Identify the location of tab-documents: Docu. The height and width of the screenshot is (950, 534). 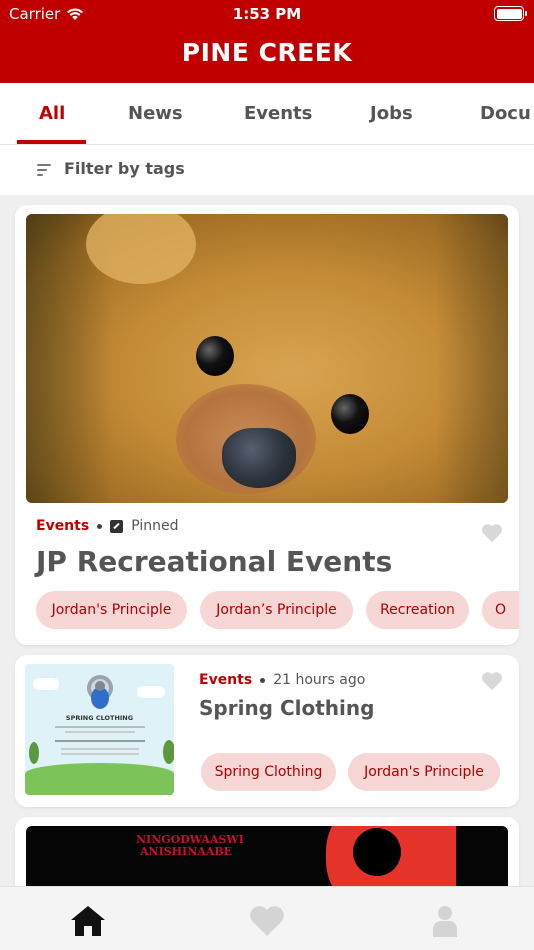
(505, 113).